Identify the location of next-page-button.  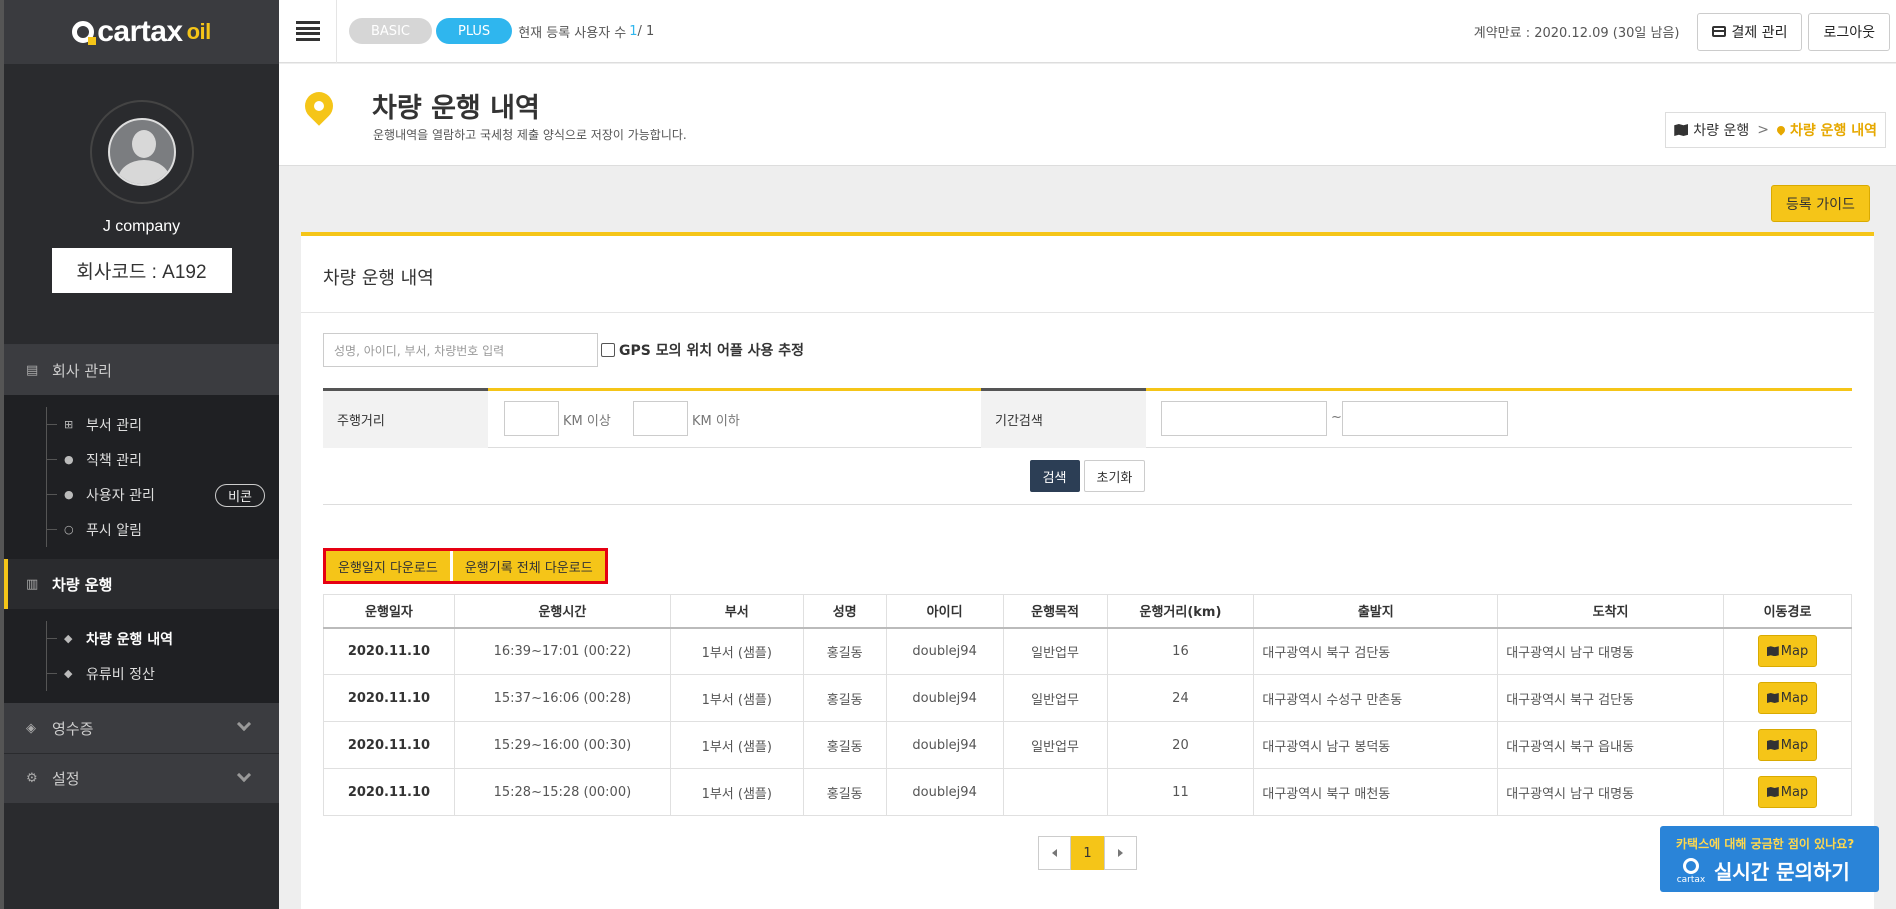
(1120, 853).